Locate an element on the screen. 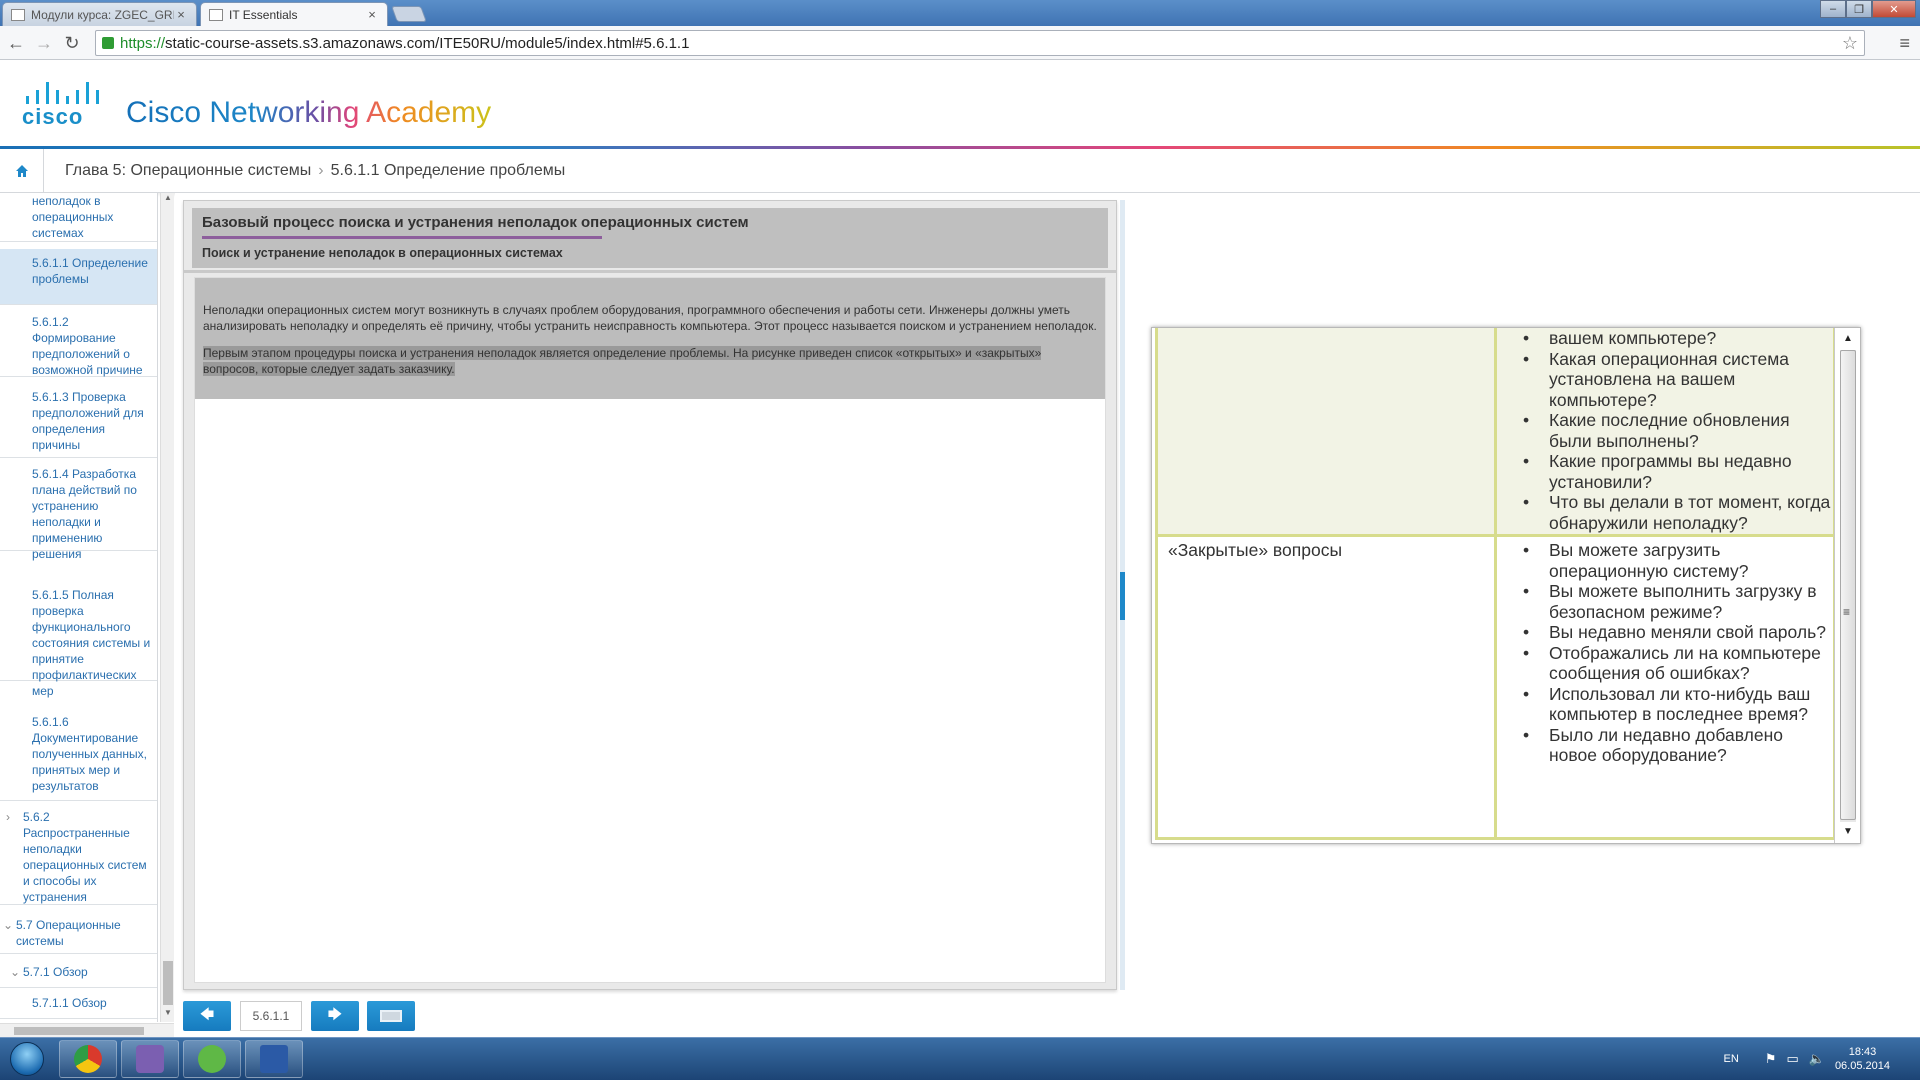  nav-item-5-7-1-1: 5.7.1.1 Обзор is located at coordinates (78, 1004).